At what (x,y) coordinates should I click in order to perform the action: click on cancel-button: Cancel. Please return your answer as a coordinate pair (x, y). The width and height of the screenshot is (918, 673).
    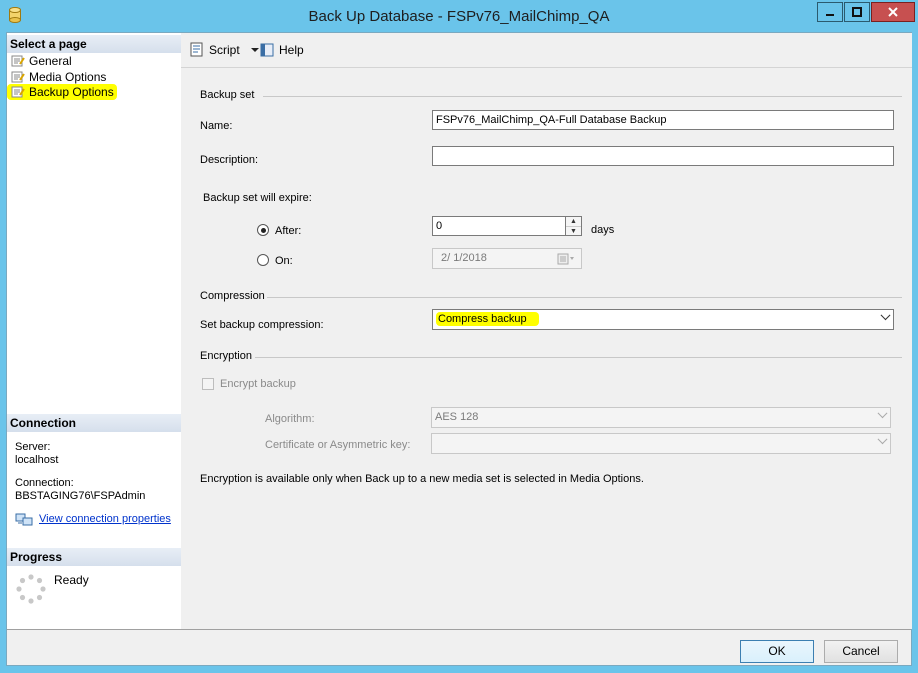
    Looking at the image, I should click on (861, 651).